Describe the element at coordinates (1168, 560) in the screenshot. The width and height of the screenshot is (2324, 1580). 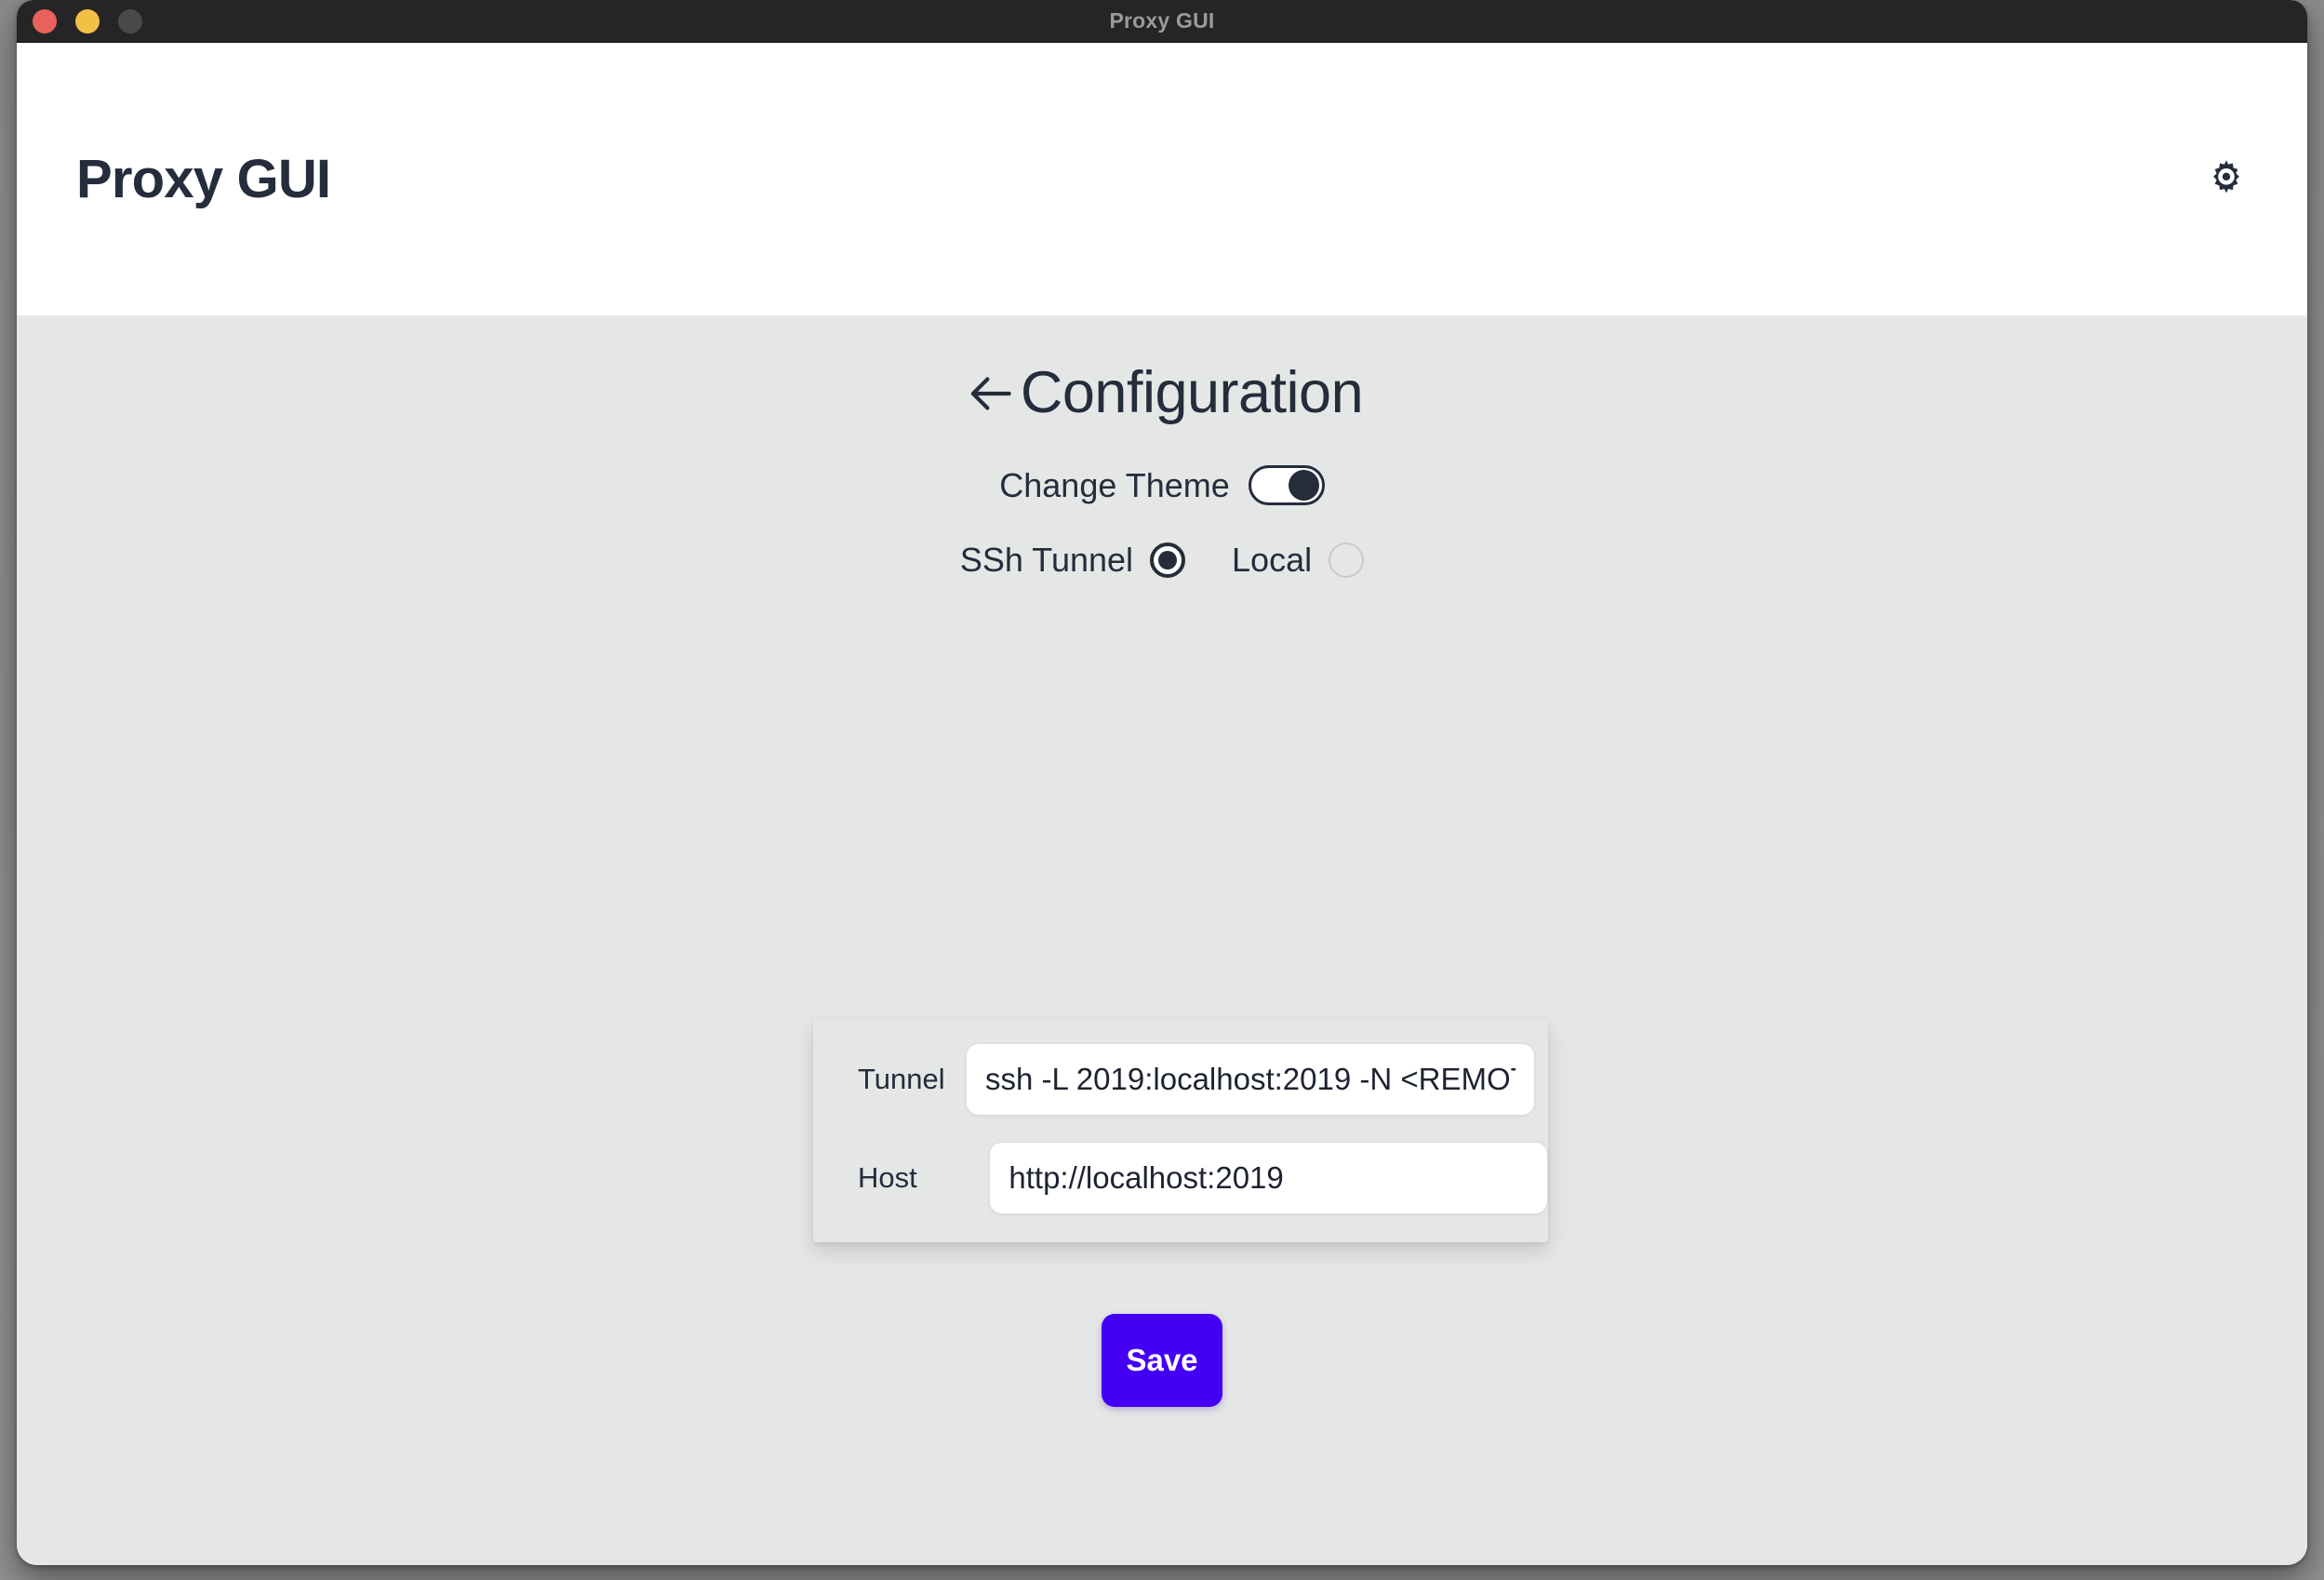
I see `radio-ssh-tunnel` at that location.